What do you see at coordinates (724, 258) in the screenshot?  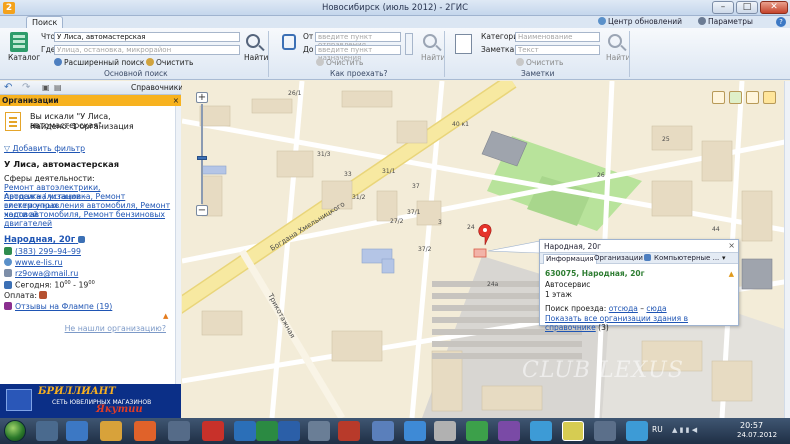 I see `tabs-dropdown-icon: ▾` at bounding box center [724, 258].